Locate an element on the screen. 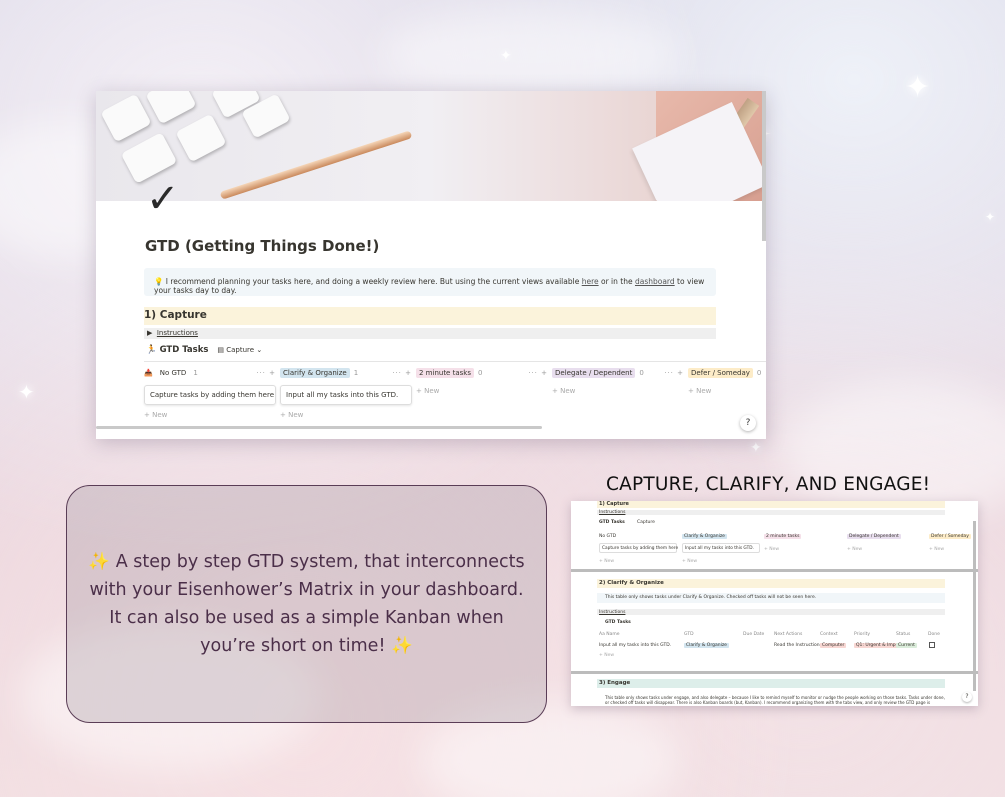 This screenshot has height=797, width=1005. table-cell-context: Computer is located at coordinates (833, 645).